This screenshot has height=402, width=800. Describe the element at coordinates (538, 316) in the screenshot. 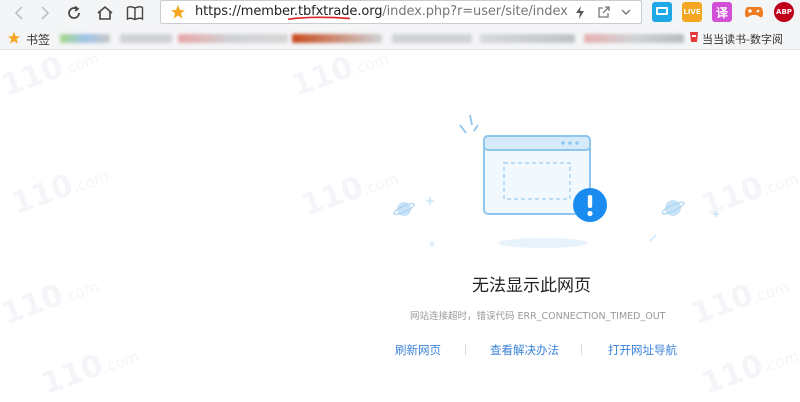

I see `error-detail: 网站连接超时，错误代码 ERR_CONNECTION_TIMED_OUT` at that location.